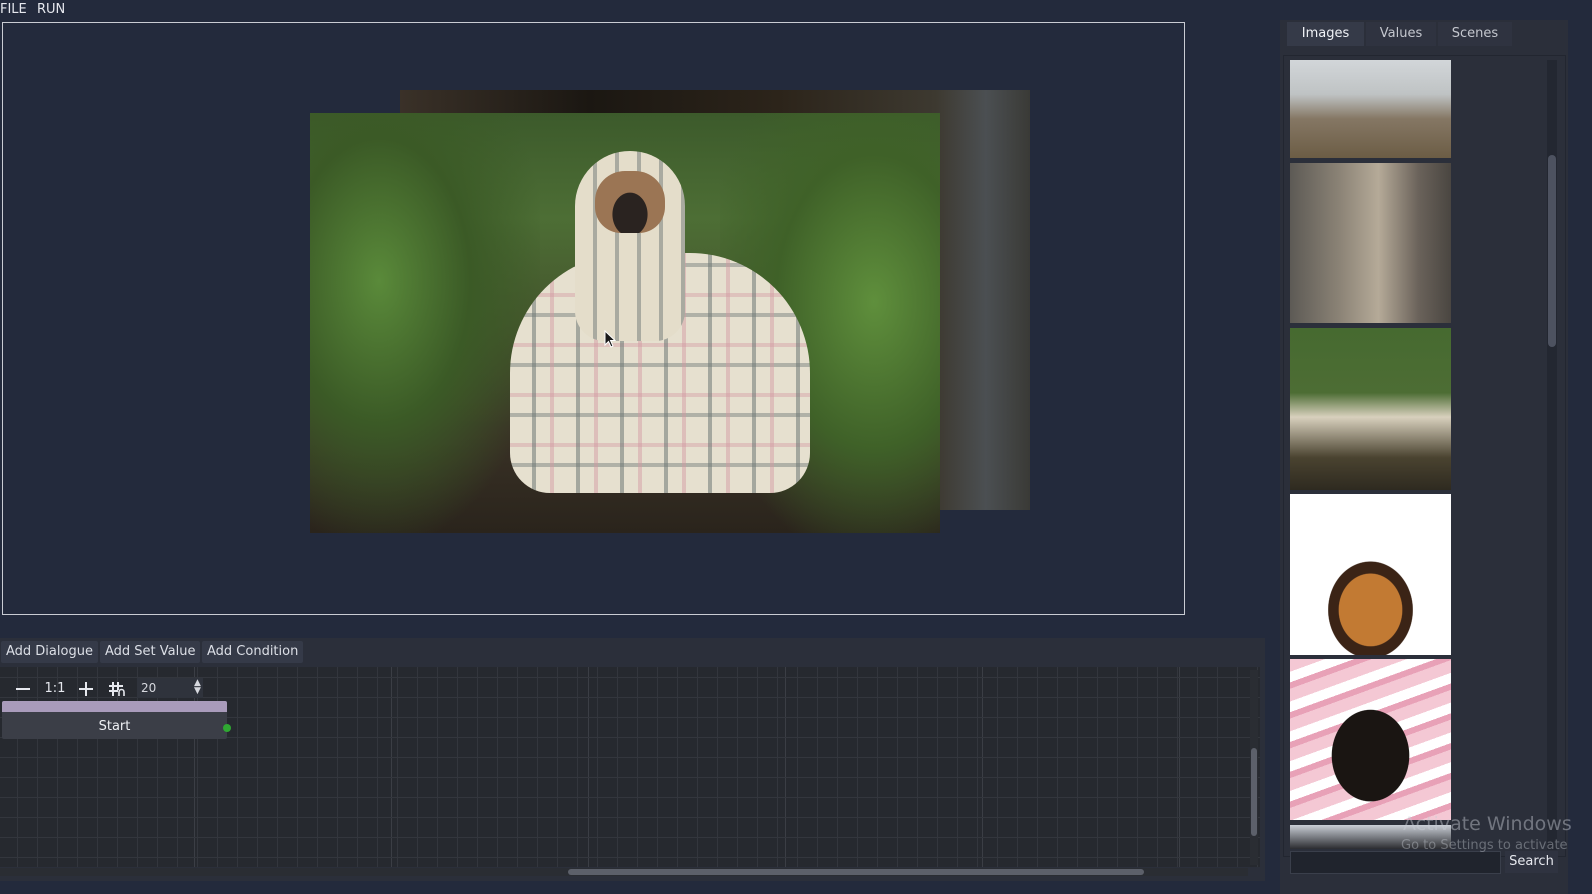  Describe the element at coordinates (856, 872) in the screenshot. I see `graph-horizontal-scroll-thumb` at that location.